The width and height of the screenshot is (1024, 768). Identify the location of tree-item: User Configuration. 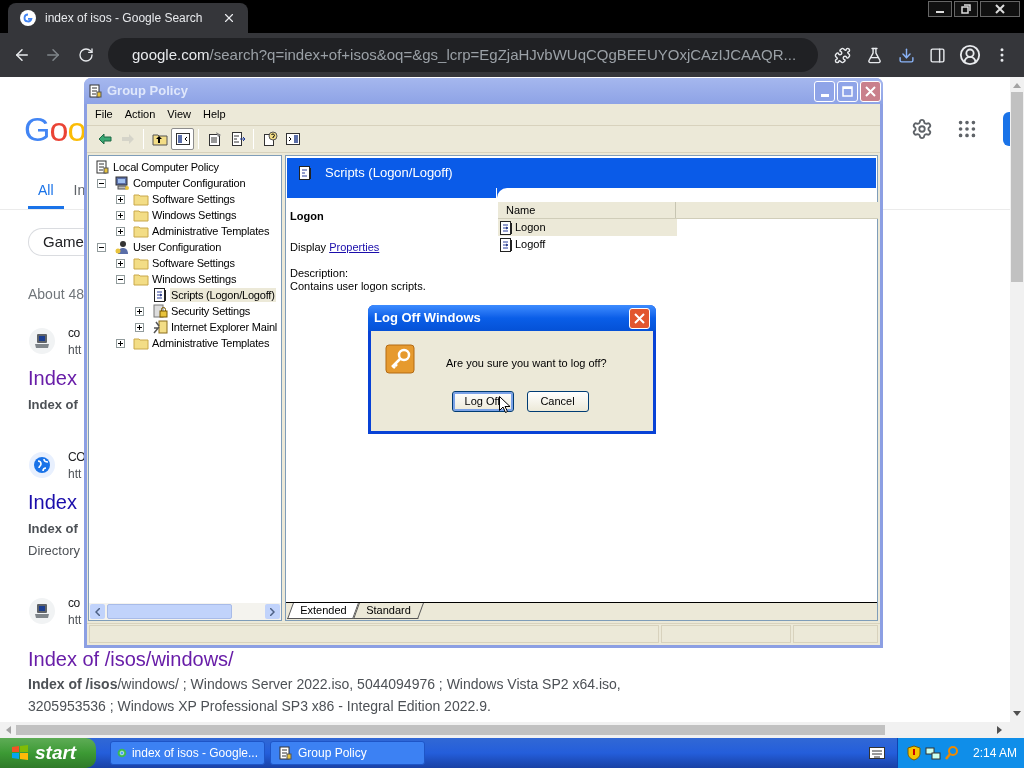
(177, 247).